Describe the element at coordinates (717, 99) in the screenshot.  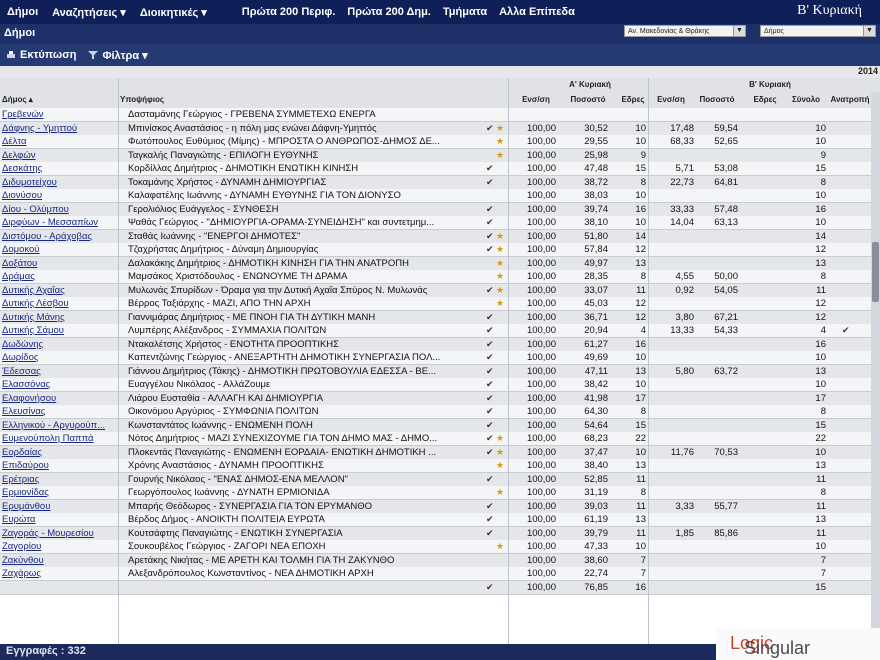
I see `header-r2-percent: Ποσοστό` at that location.